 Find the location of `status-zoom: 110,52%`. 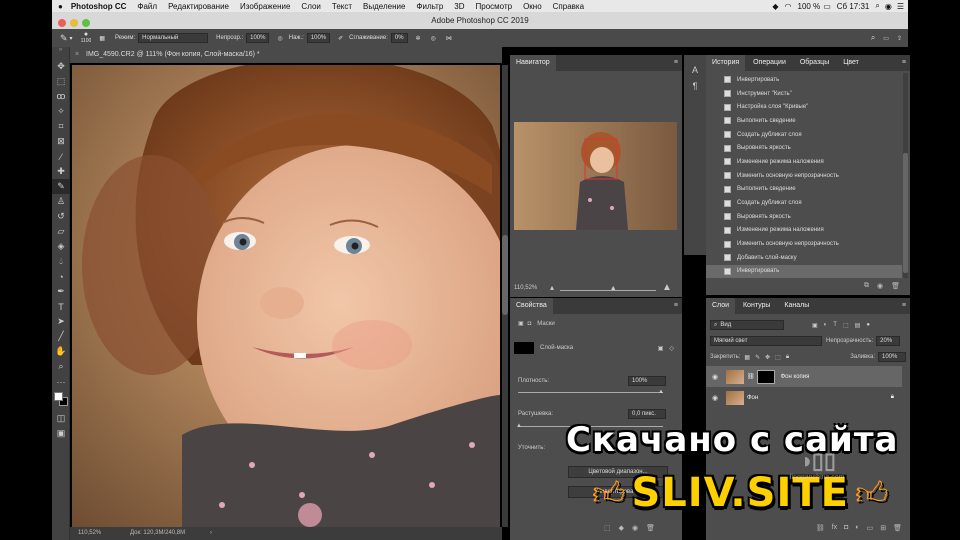

status-zoom: 110,52% is located at coordinates (89, 533).